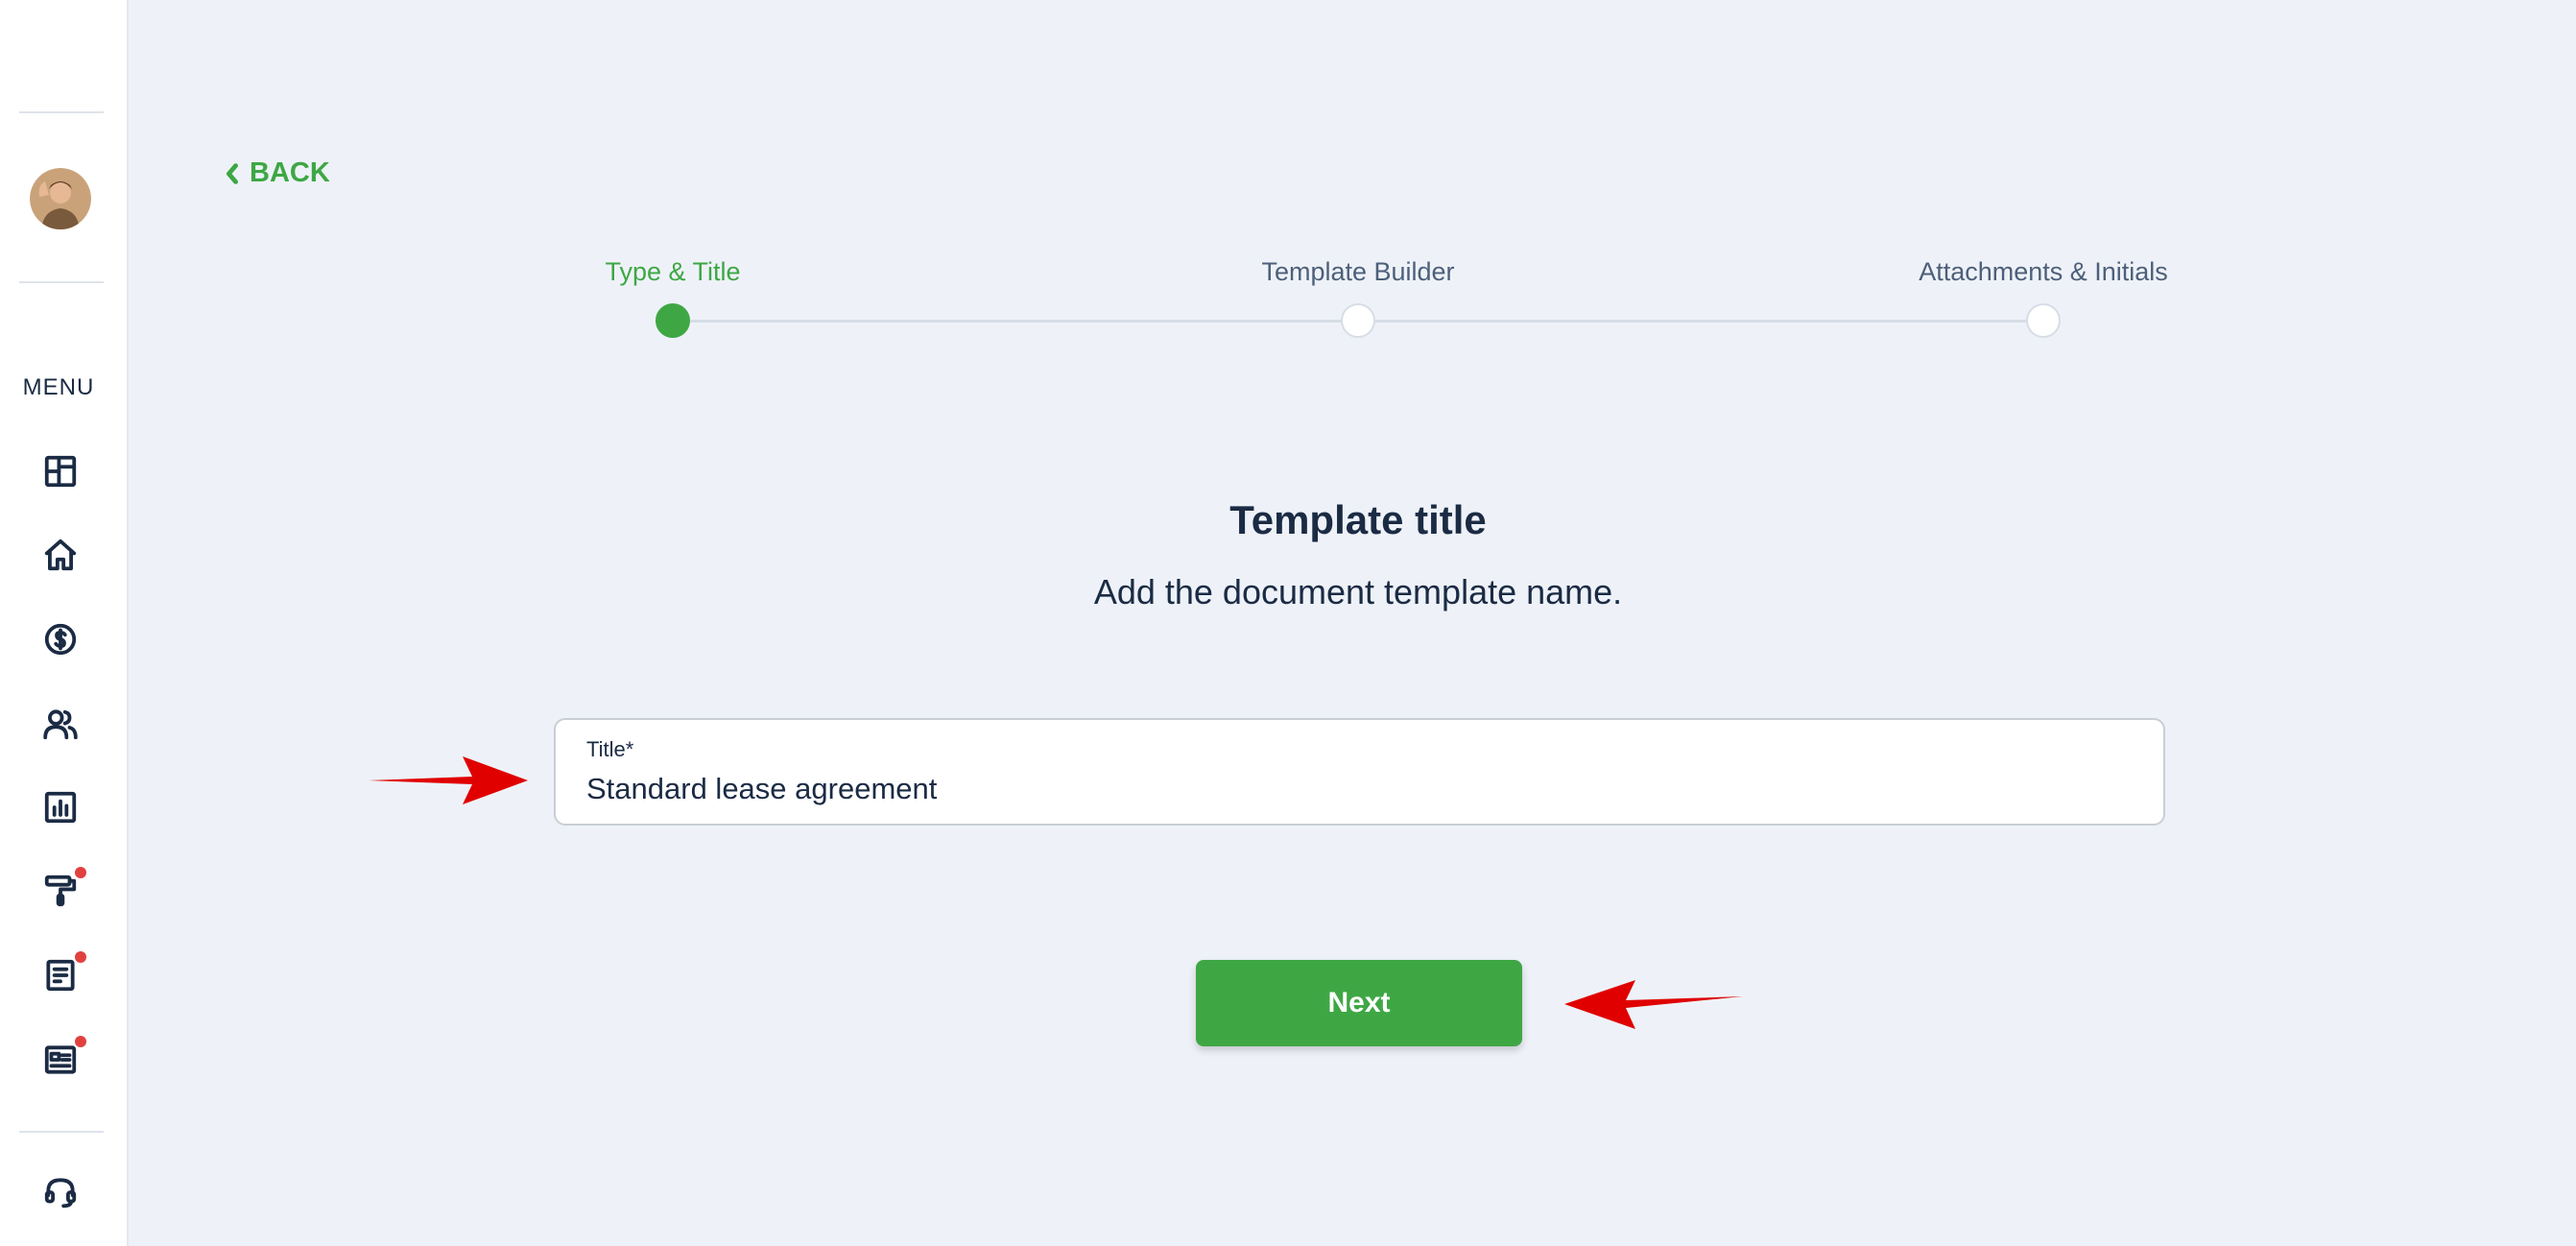  I want to click on annotation-arrow-left-icon, so click(1653, 1004).